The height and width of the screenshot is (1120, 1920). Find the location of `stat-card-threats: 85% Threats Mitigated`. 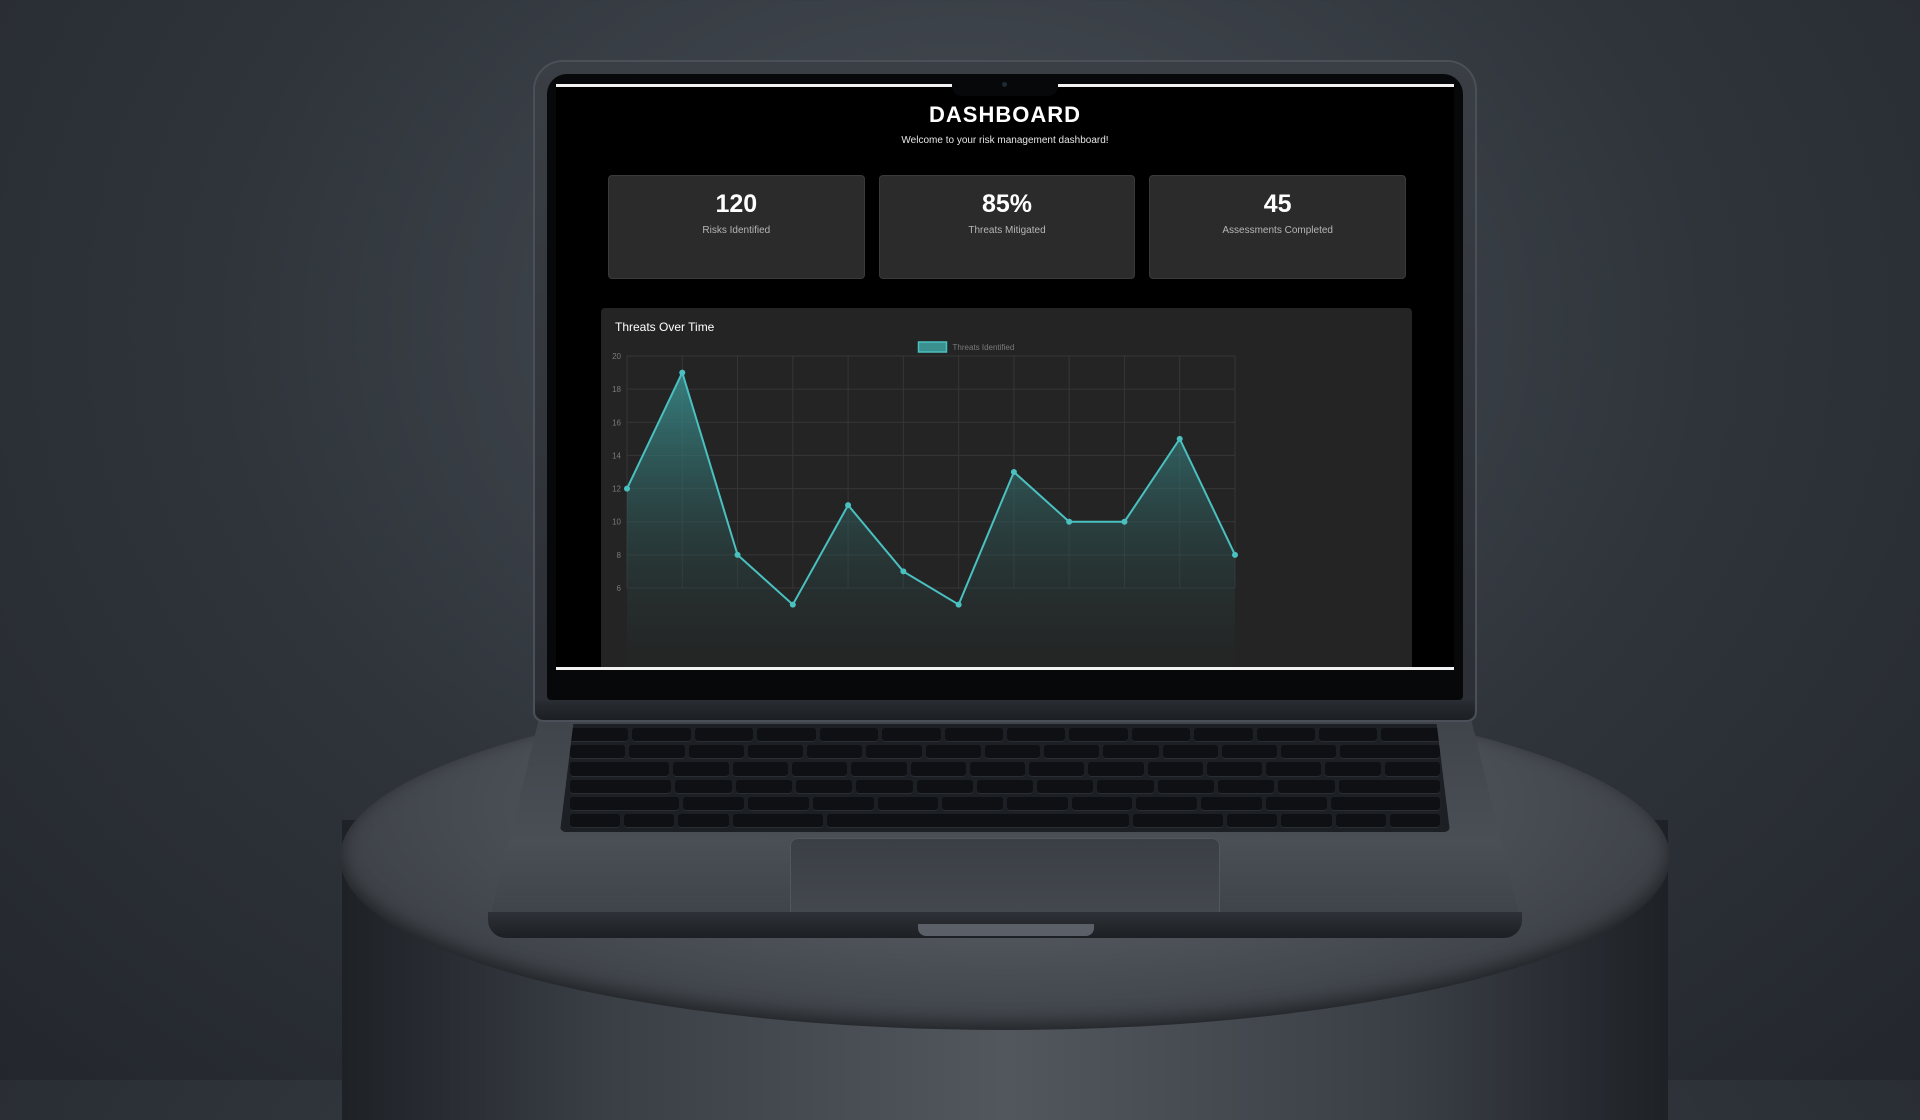

stat-card-threats: 85% Threats Mitigated is located at coordinates (1007, 227).